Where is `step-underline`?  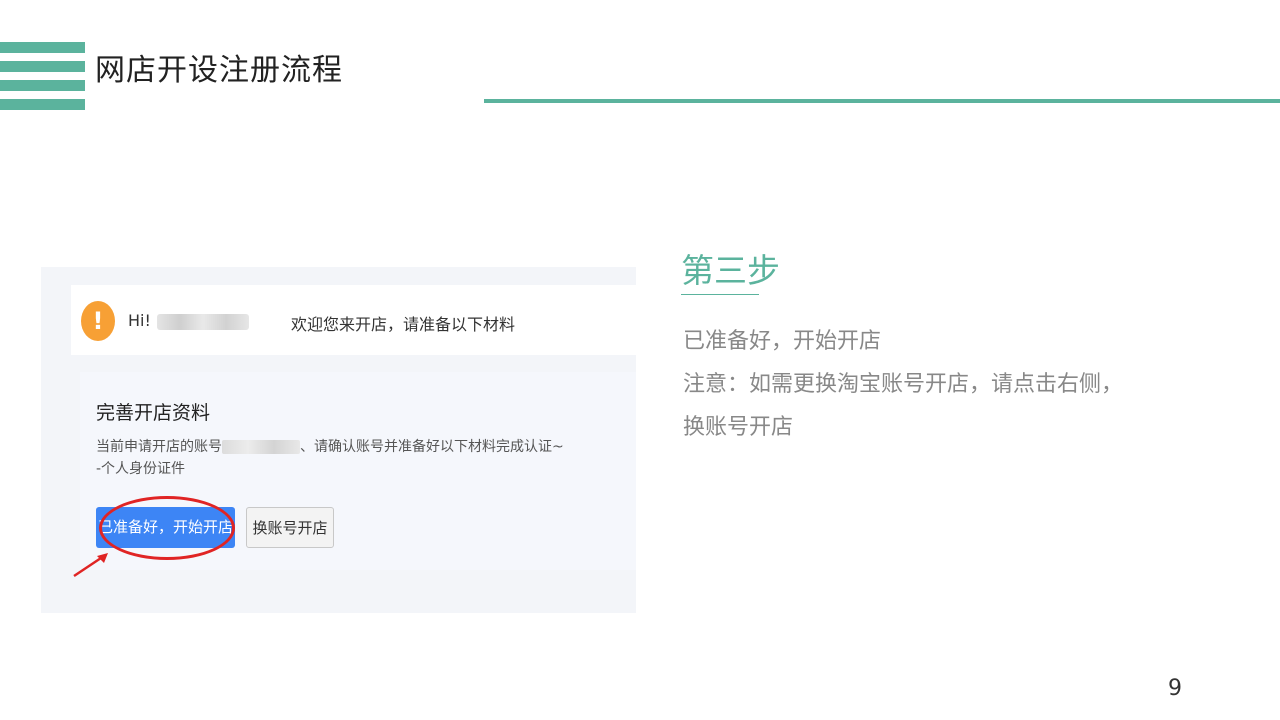 step-underline is located at coordinates (720, 294).